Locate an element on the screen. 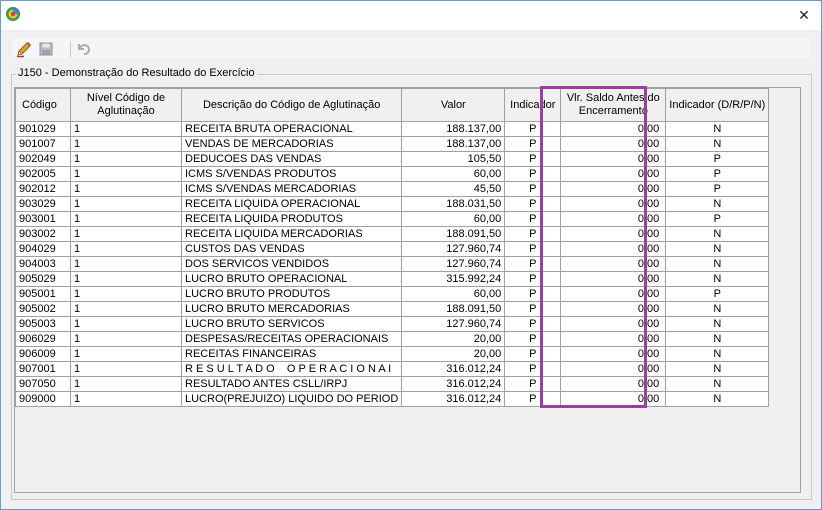 The height and width of the screenshot is (510, 822). save-button is located at coordinates (46, 49).